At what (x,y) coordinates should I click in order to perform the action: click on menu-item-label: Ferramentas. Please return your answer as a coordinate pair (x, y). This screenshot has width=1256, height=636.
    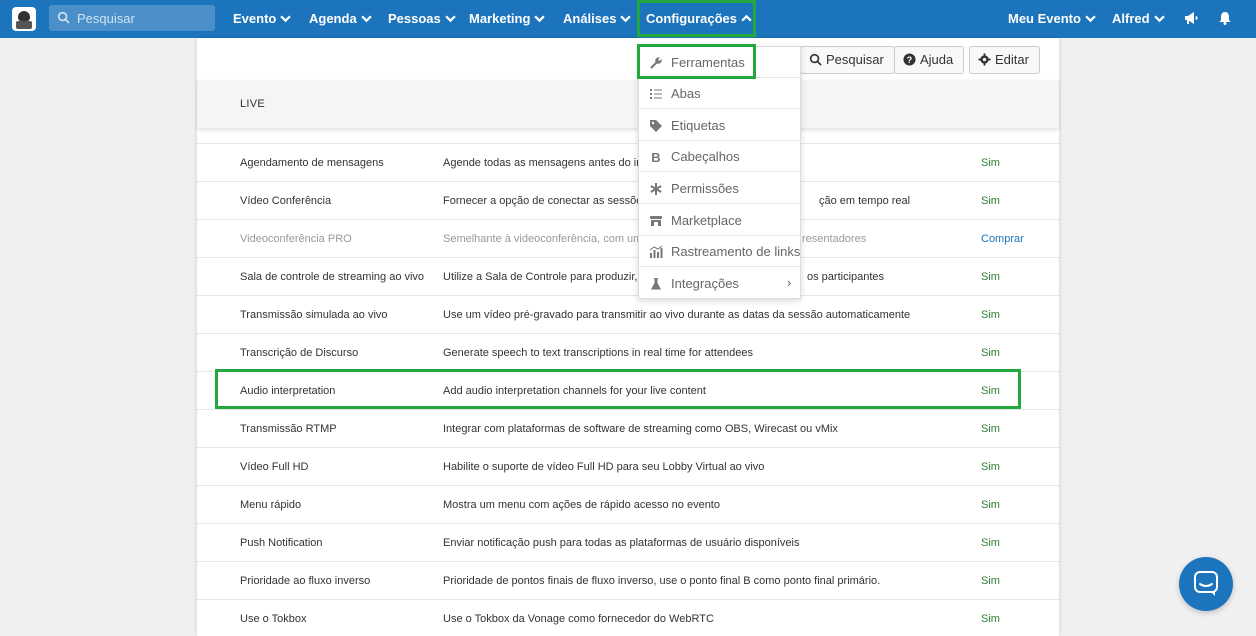
    Looking at the image, I should click on (708, 62).